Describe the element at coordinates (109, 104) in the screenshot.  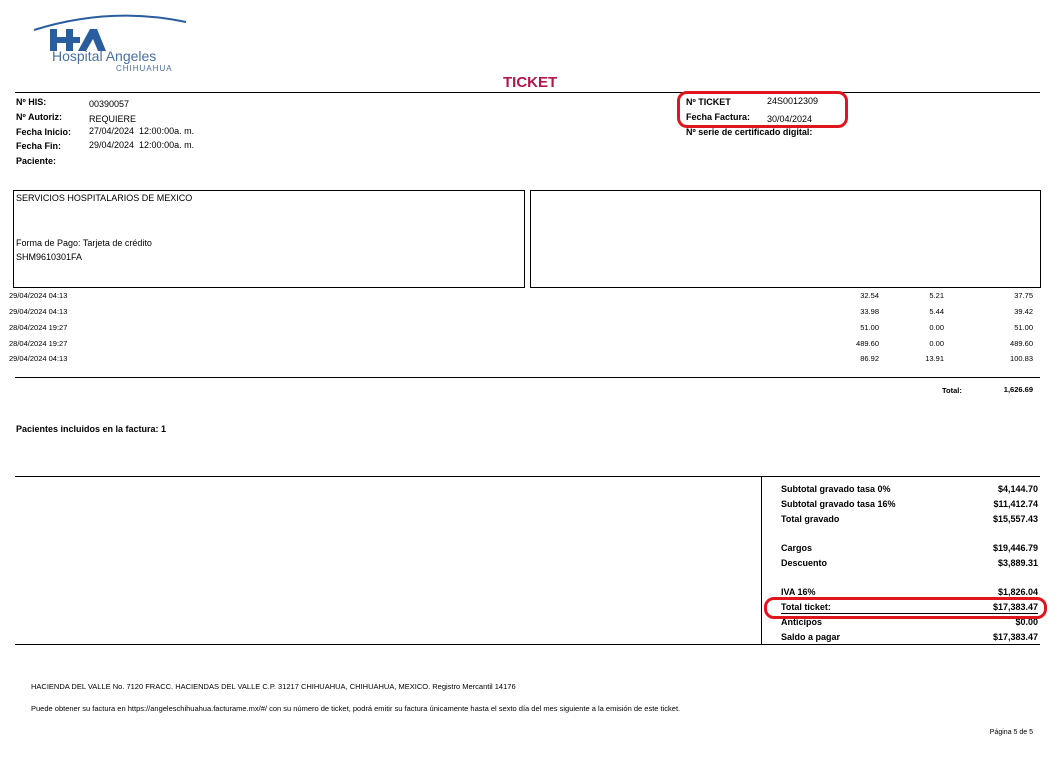
I see `his-value: 00390057` at that location.